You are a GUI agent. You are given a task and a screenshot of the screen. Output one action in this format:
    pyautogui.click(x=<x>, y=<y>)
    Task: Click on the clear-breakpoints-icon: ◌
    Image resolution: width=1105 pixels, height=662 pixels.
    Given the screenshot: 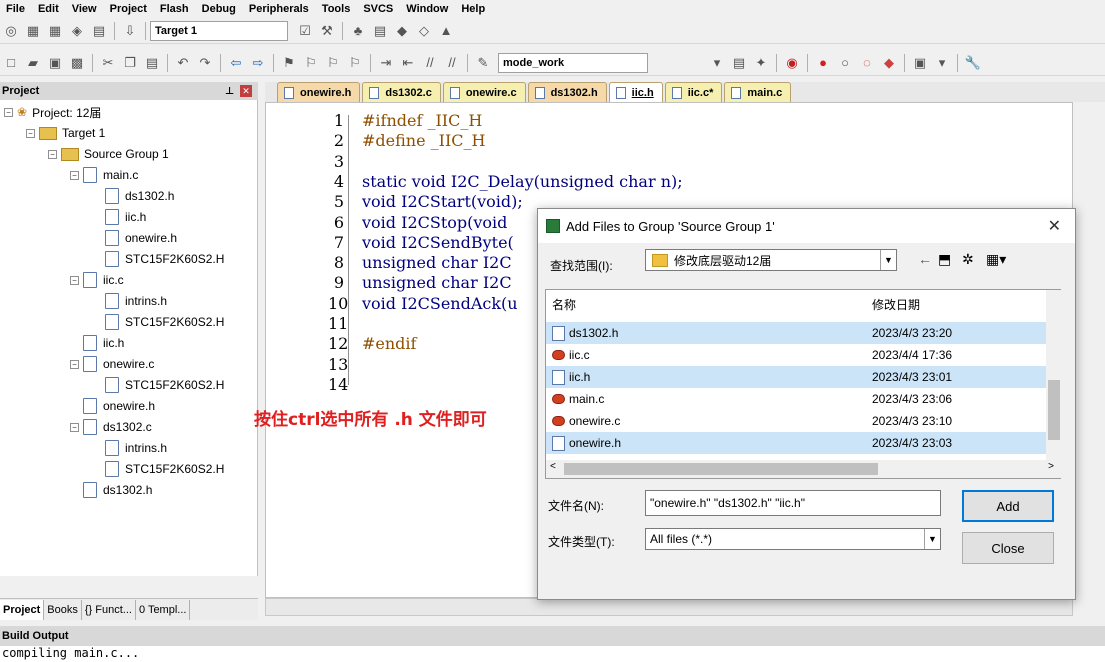 What is the action you would take?
    pyautogui.click(x=867, y=63)
    